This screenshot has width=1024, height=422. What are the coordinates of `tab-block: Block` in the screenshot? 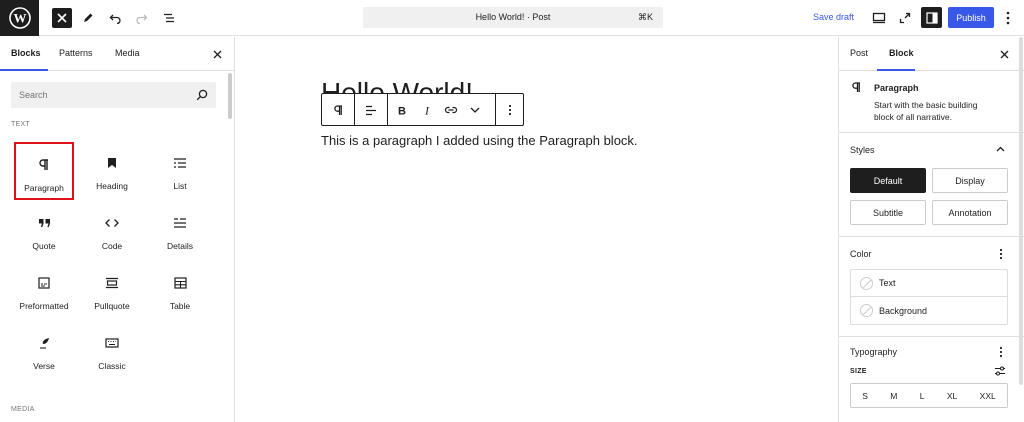 It's located at (901, 53).